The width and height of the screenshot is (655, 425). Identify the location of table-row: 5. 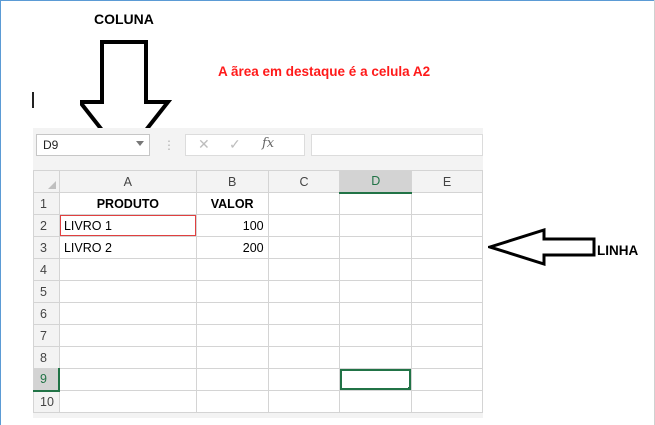
(258, 291).